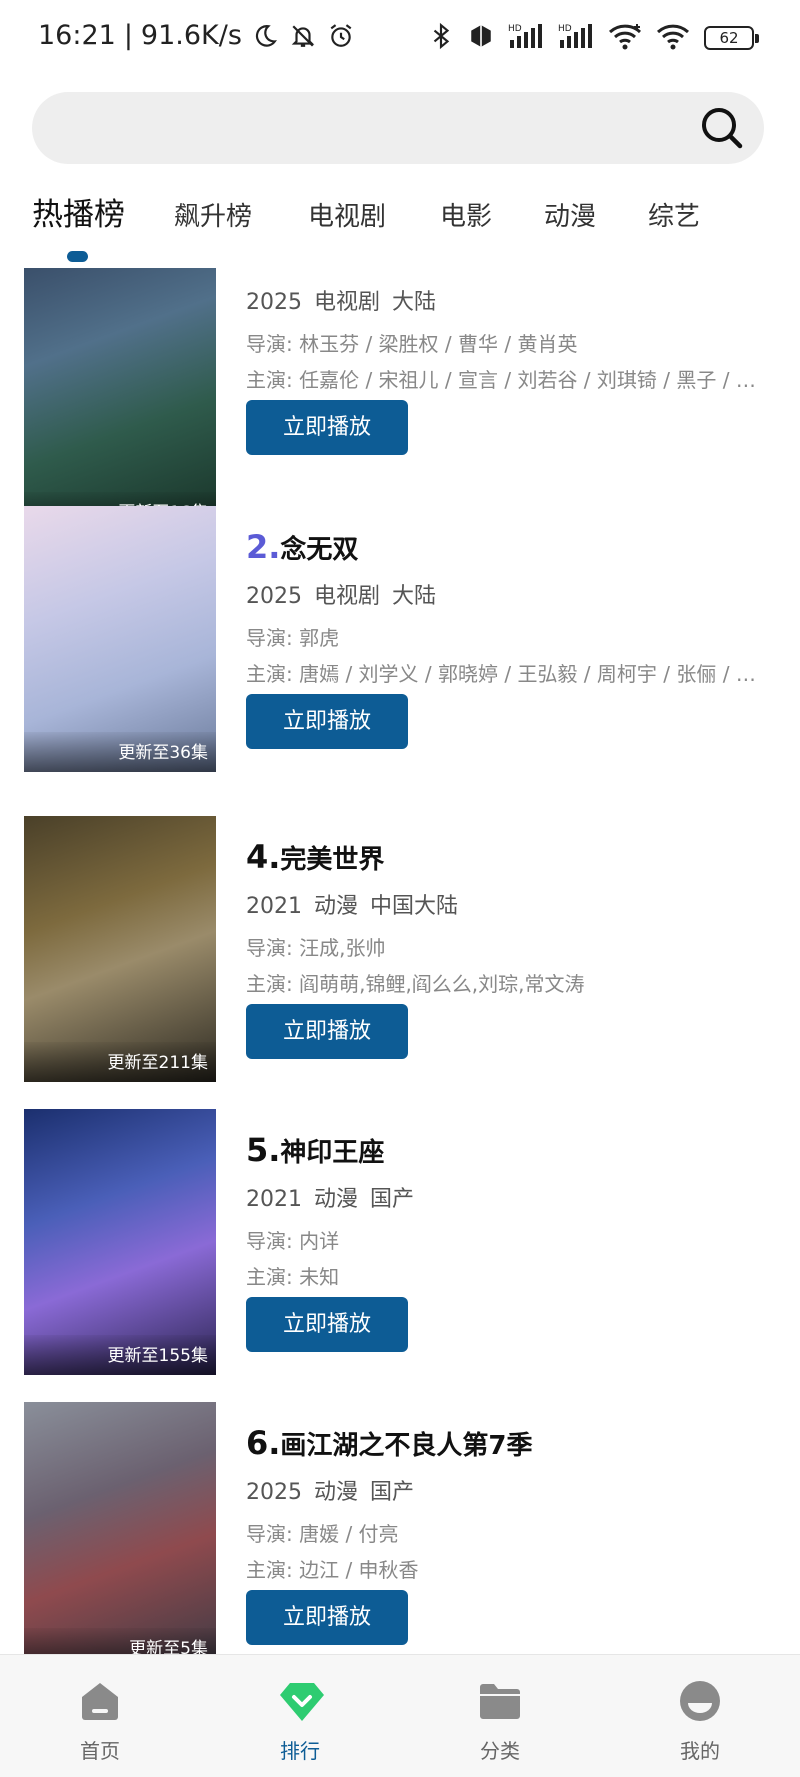  What do you see at coordinates (120, 752) in the screenshot?
I see `episode-badge: 更新至36集` at bounding box center [120, 752].